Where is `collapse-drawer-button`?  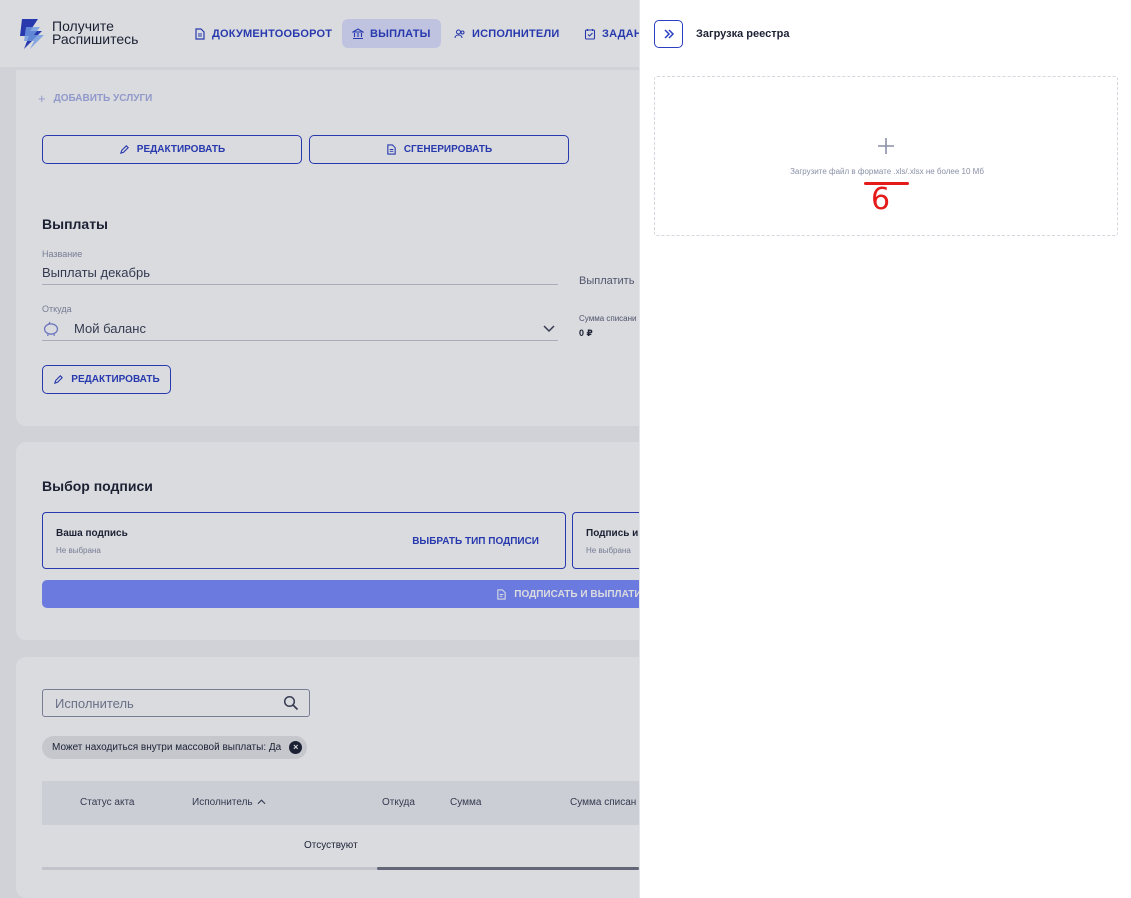 collapse-drawer-button is located at coordinates (668, 34).